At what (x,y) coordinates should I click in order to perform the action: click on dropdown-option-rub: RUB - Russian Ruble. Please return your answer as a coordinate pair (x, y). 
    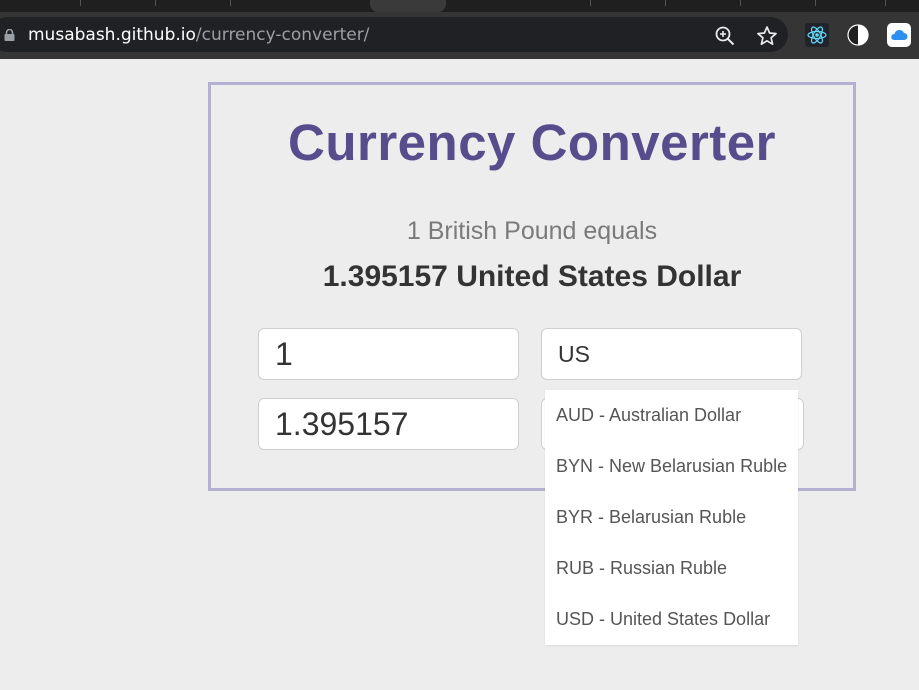
    Looking at the image, I should click on (671, 568).